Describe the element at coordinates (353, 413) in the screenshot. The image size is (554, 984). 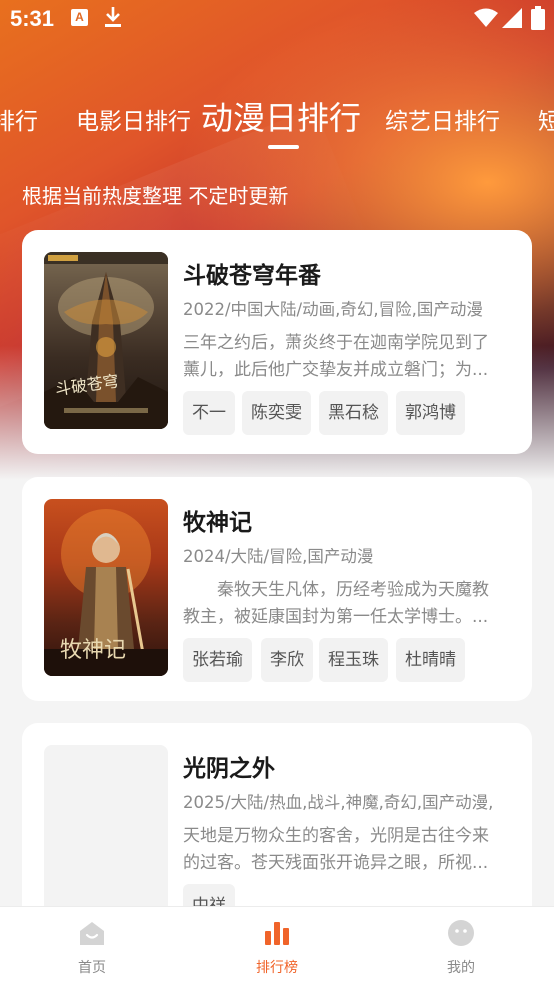
I see `cast-tag: 黑石稔` at that location.